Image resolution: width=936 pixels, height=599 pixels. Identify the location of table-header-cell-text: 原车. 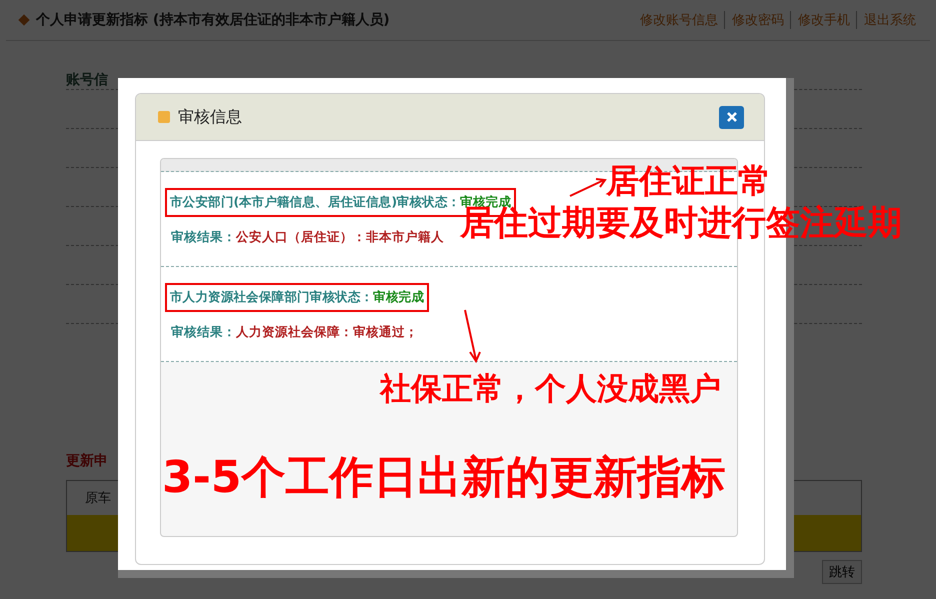
(98, 499).